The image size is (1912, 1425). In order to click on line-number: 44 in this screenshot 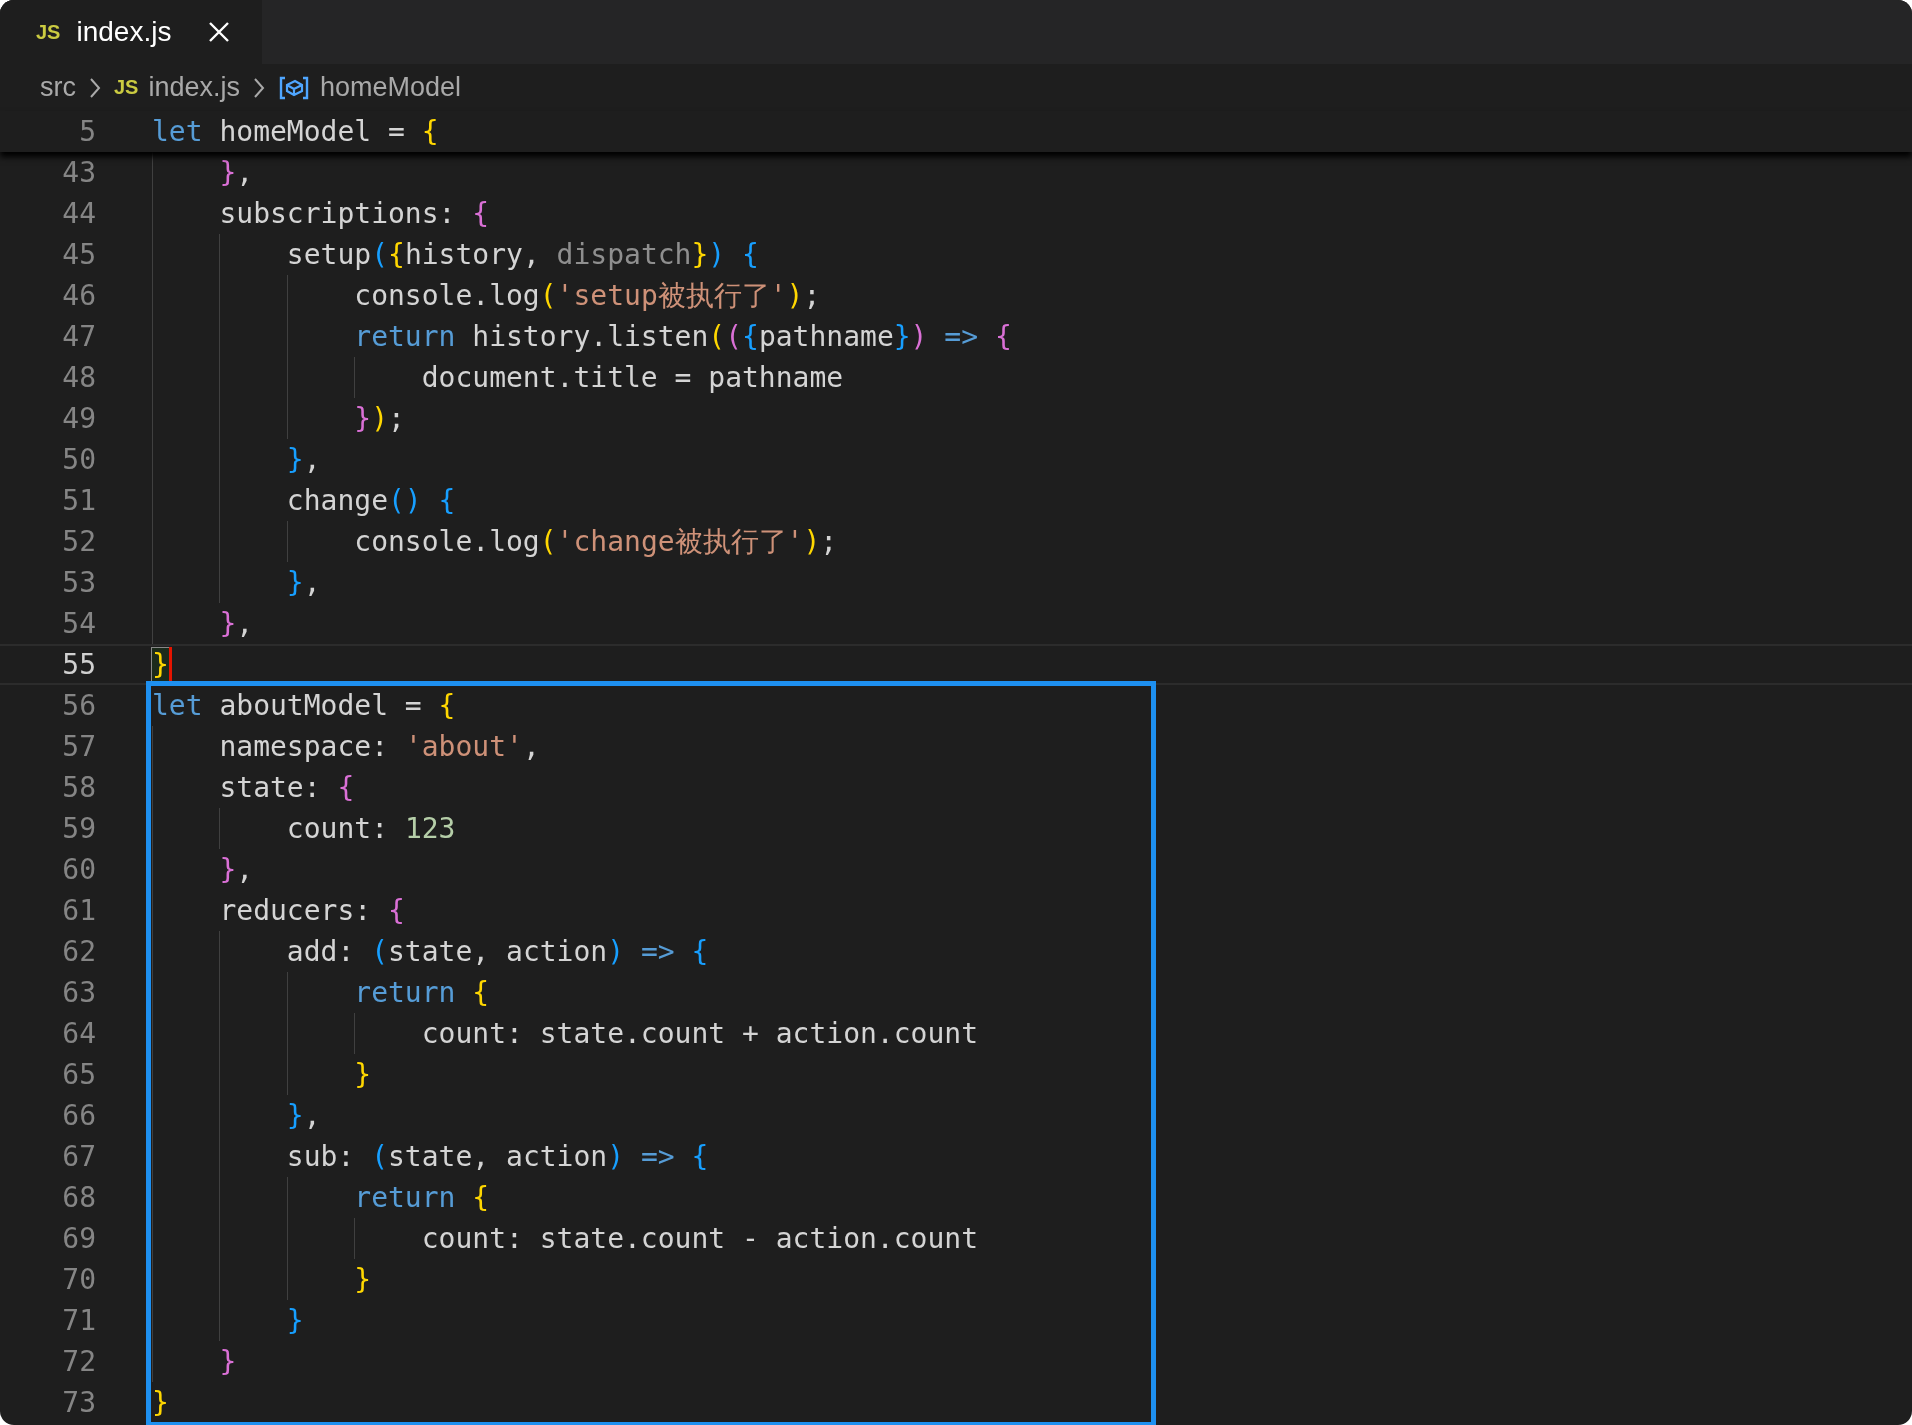, I will do `click(78, 213)`.